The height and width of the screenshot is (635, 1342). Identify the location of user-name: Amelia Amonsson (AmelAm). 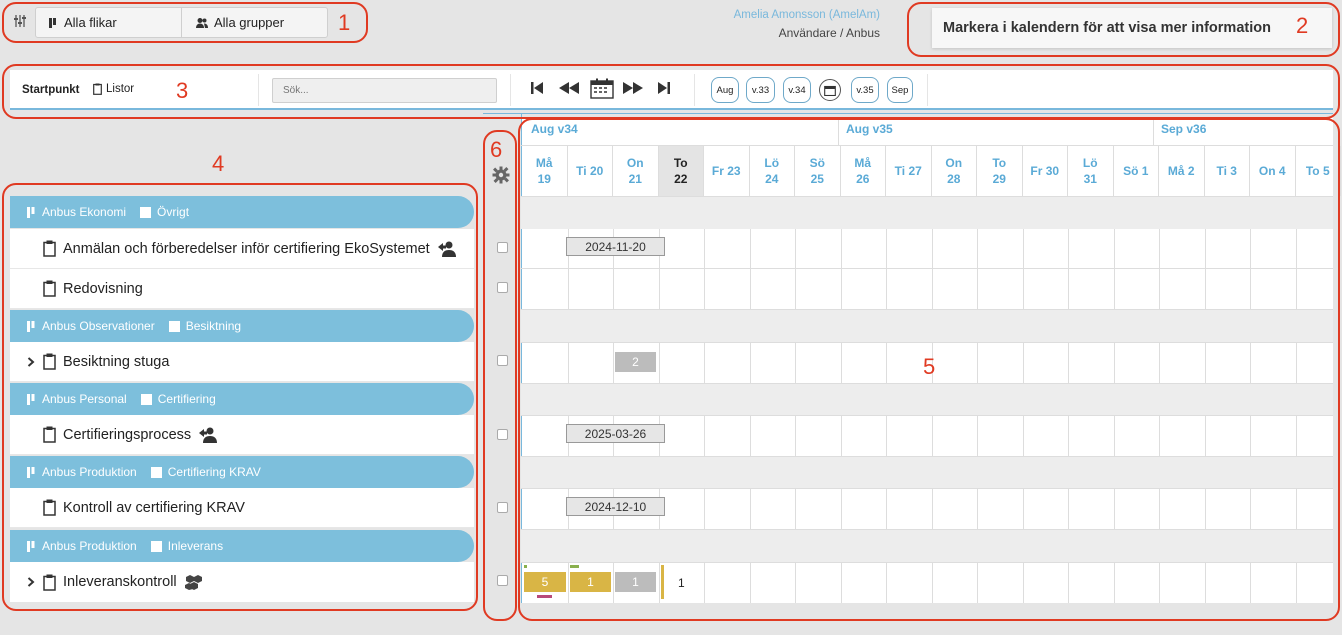
(807, 15).